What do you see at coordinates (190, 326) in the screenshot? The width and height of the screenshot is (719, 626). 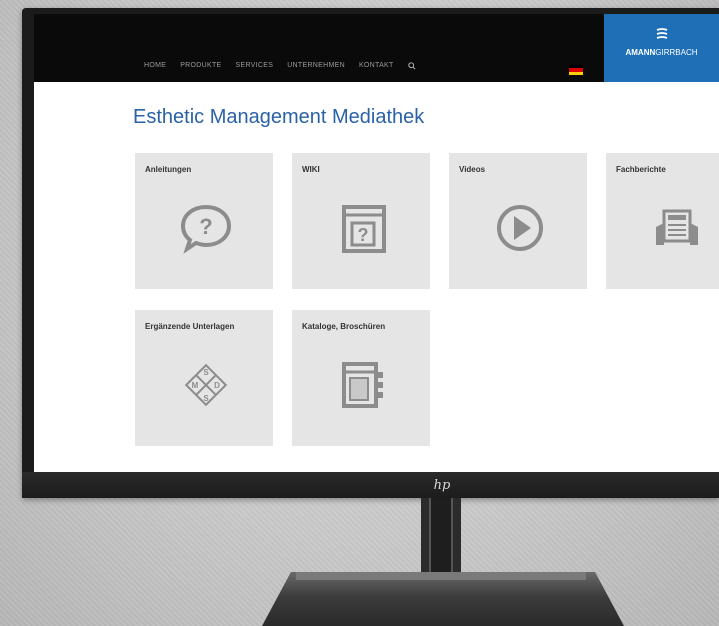 I see `tile-label: Ergänzende Unterlagen` at bounding box center [190, 326].